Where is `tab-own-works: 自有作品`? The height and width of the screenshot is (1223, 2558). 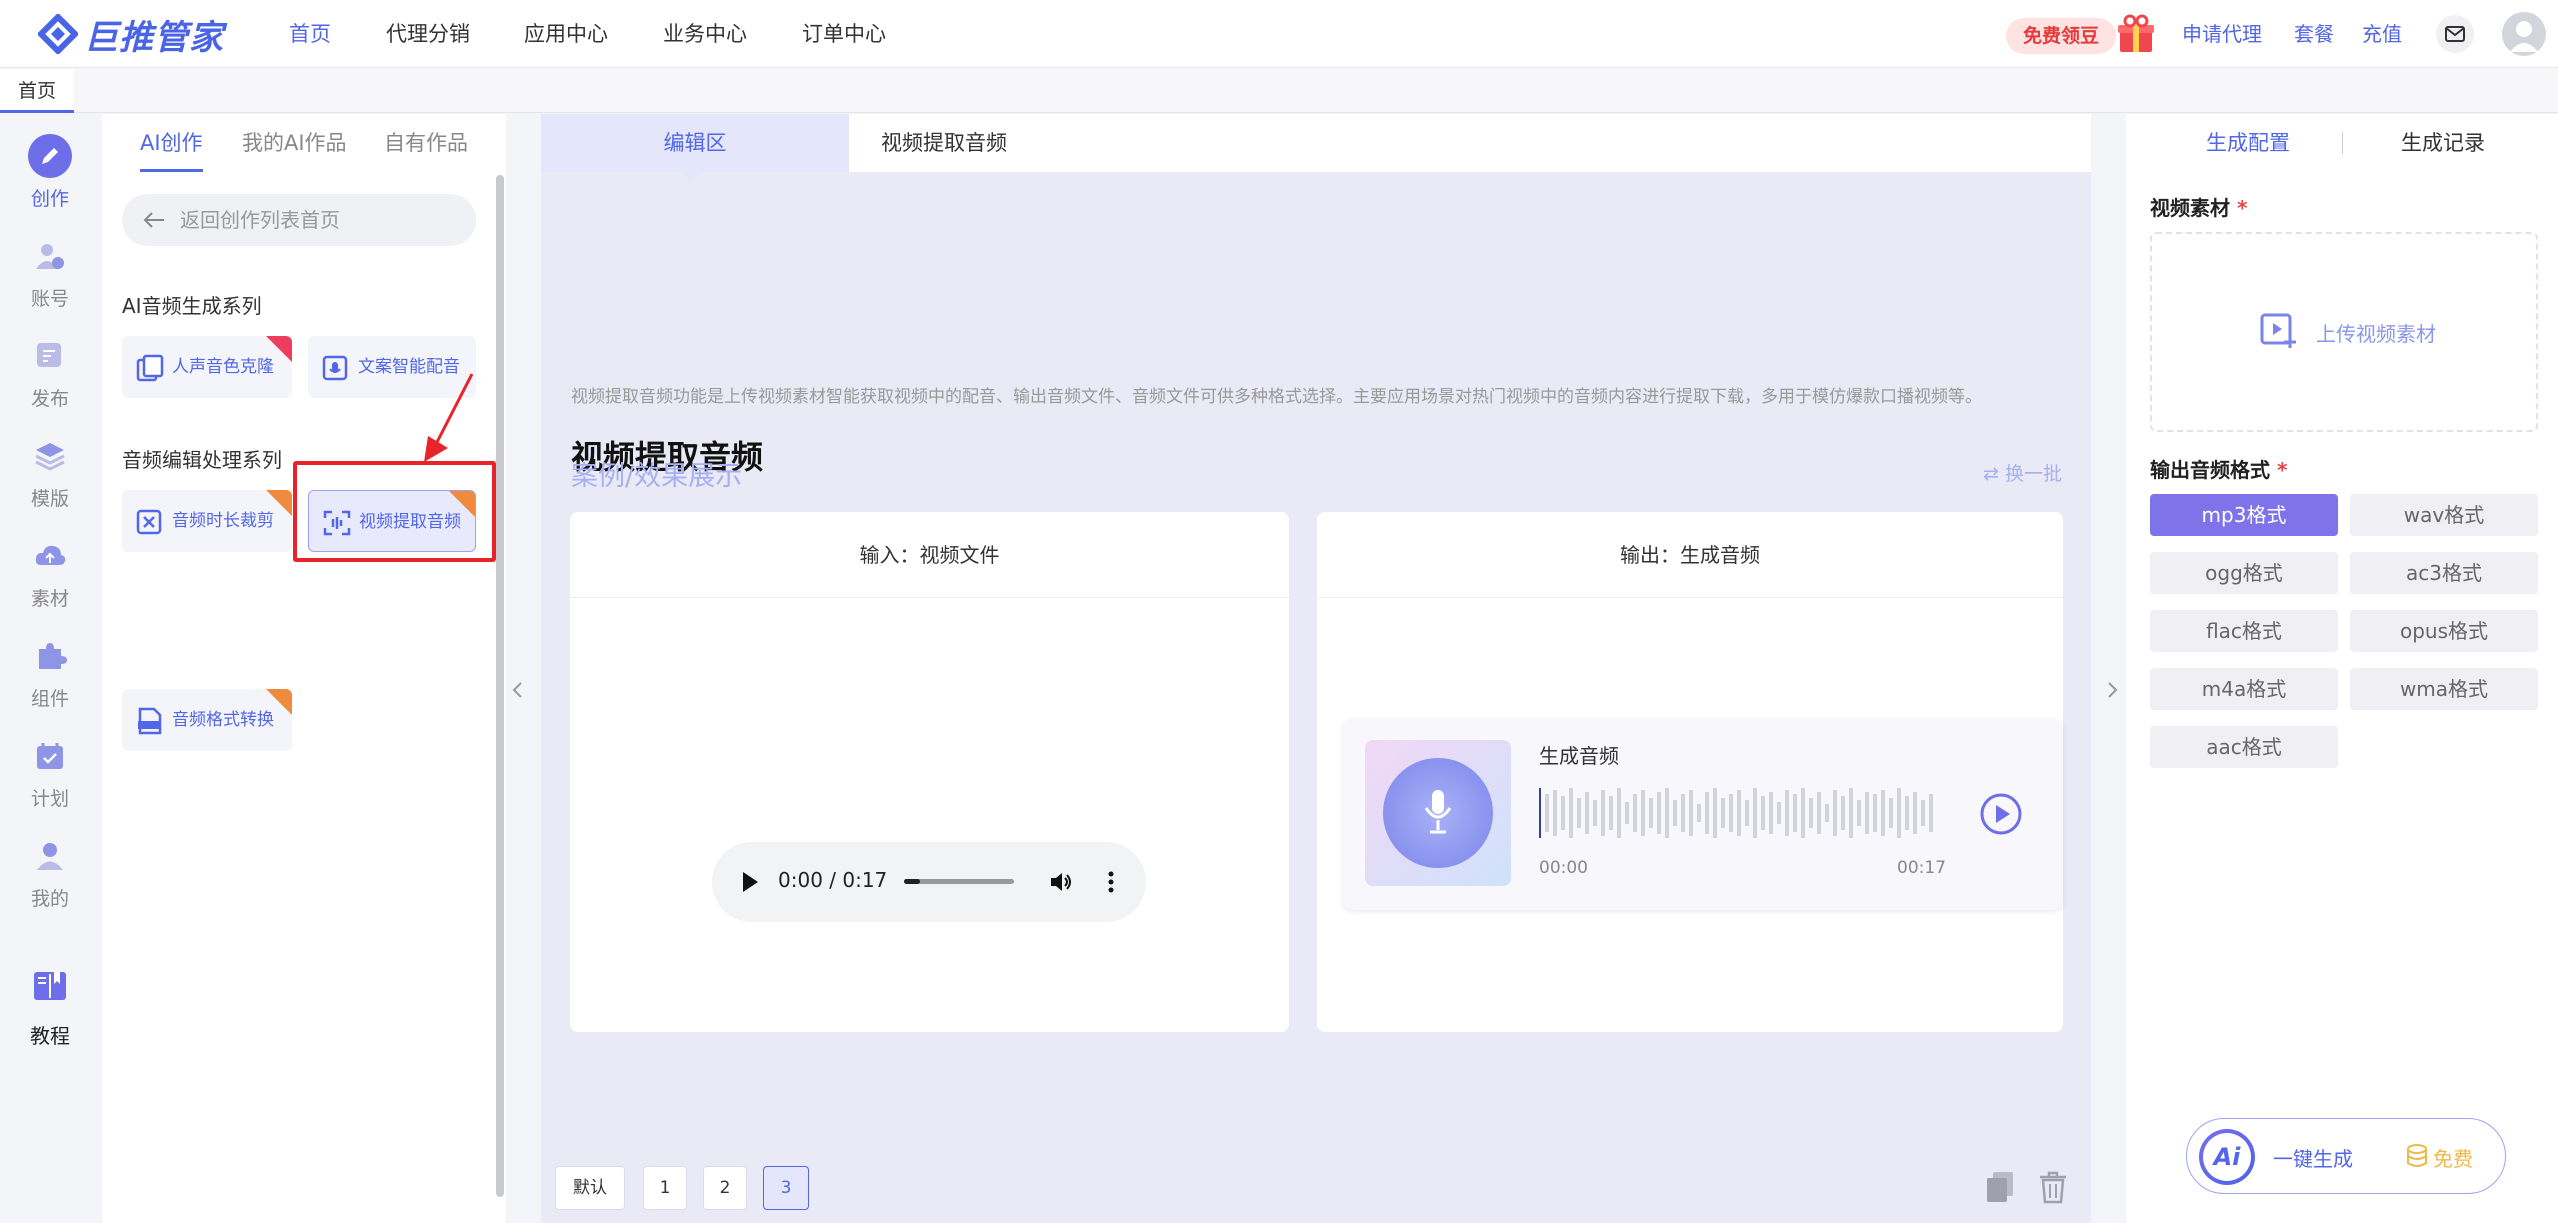
tab-own-works: 自有作品 is located at coordinates (426, 143).